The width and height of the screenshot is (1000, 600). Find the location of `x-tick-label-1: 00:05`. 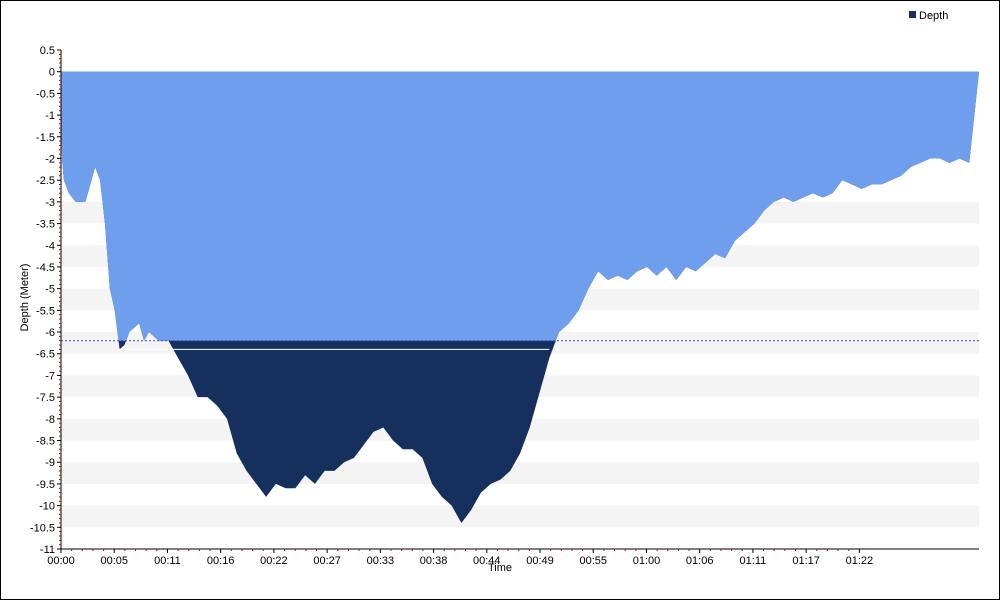

x-tick-label-1: 00:05 is located at coordinates (114, 561).